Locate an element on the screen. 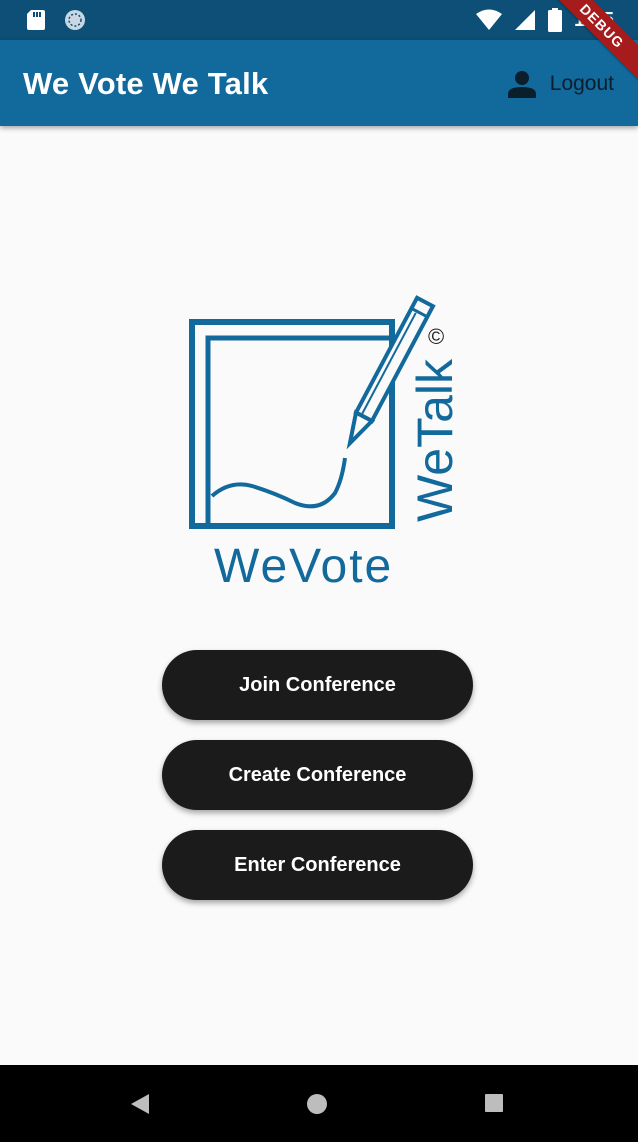 This screenshot has width=638, height=1142. app-title: We Vote We Talk is located at coordinates (146, 83).